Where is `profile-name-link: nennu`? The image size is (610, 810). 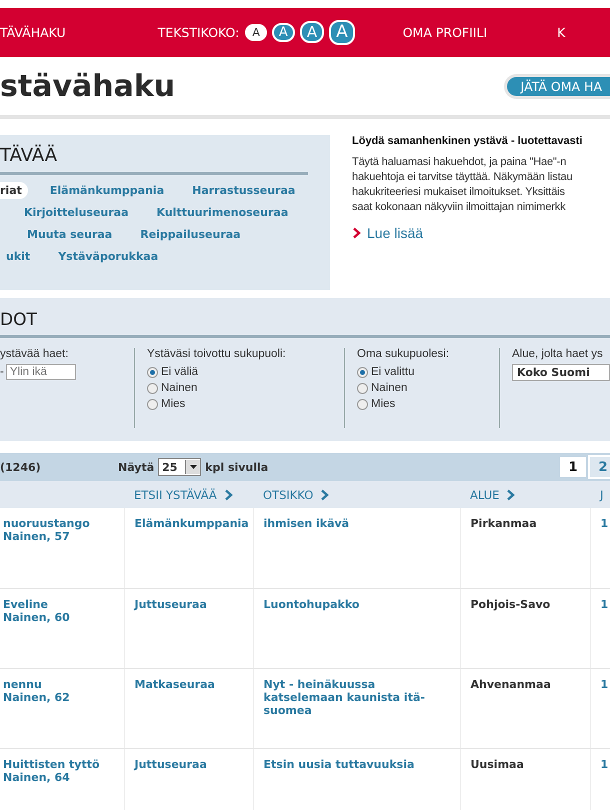 profile-name-link: nennu is located at coordinates (22, 684).